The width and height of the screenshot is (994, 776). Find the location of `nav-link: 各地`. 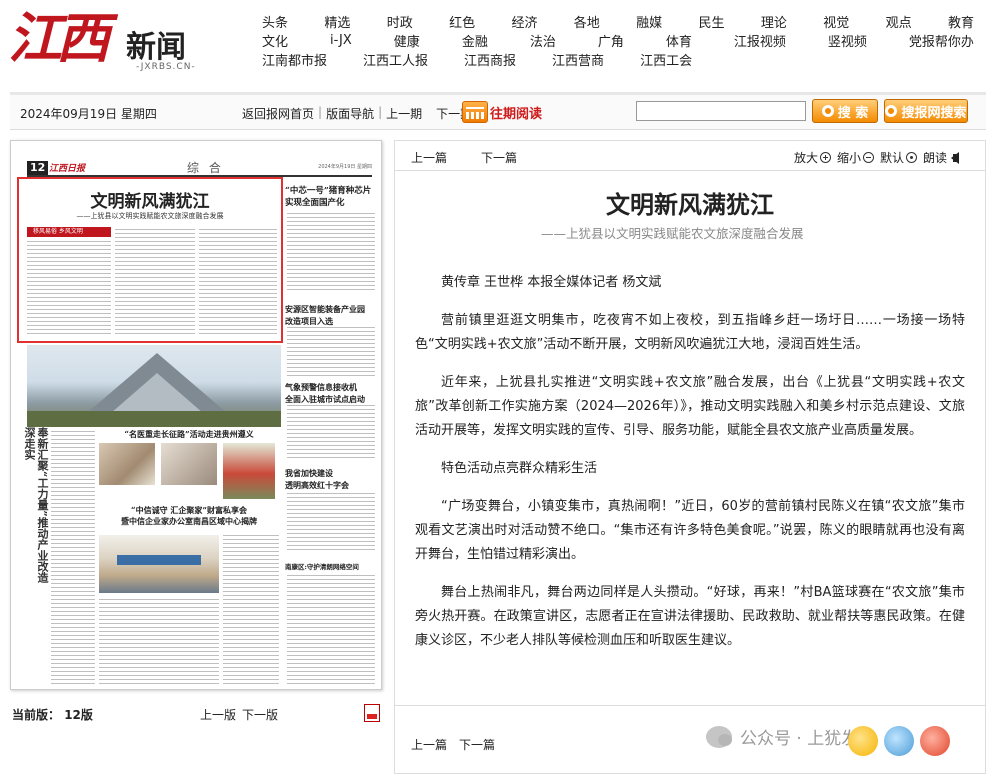

nav-link: 各地 is located at coordinates (587, 21).